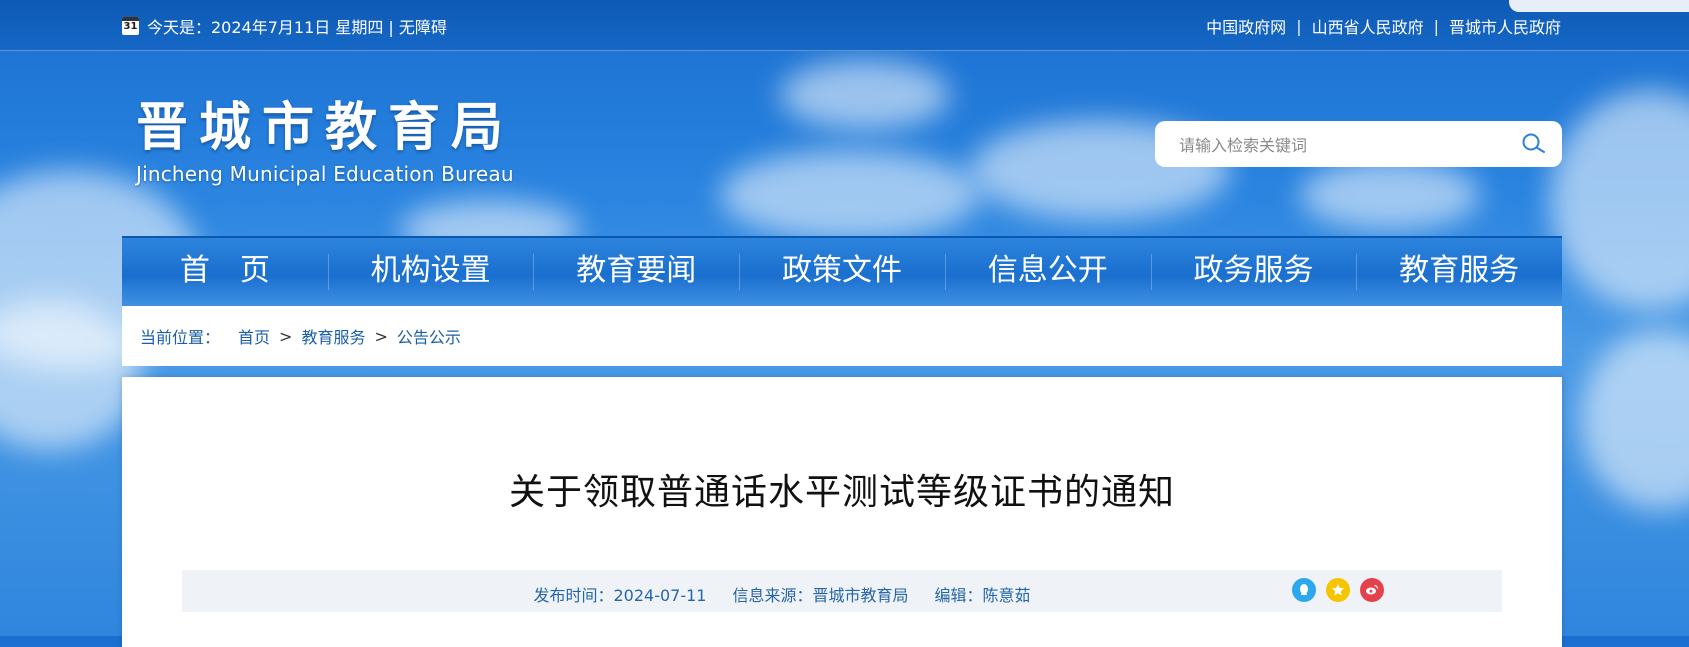 The image size is (1689, 647). Describe the element at coordinates (325, 174) in the screenshot. I see `logo-english-name: Jincheng Municipal Education Bureau` at that location.